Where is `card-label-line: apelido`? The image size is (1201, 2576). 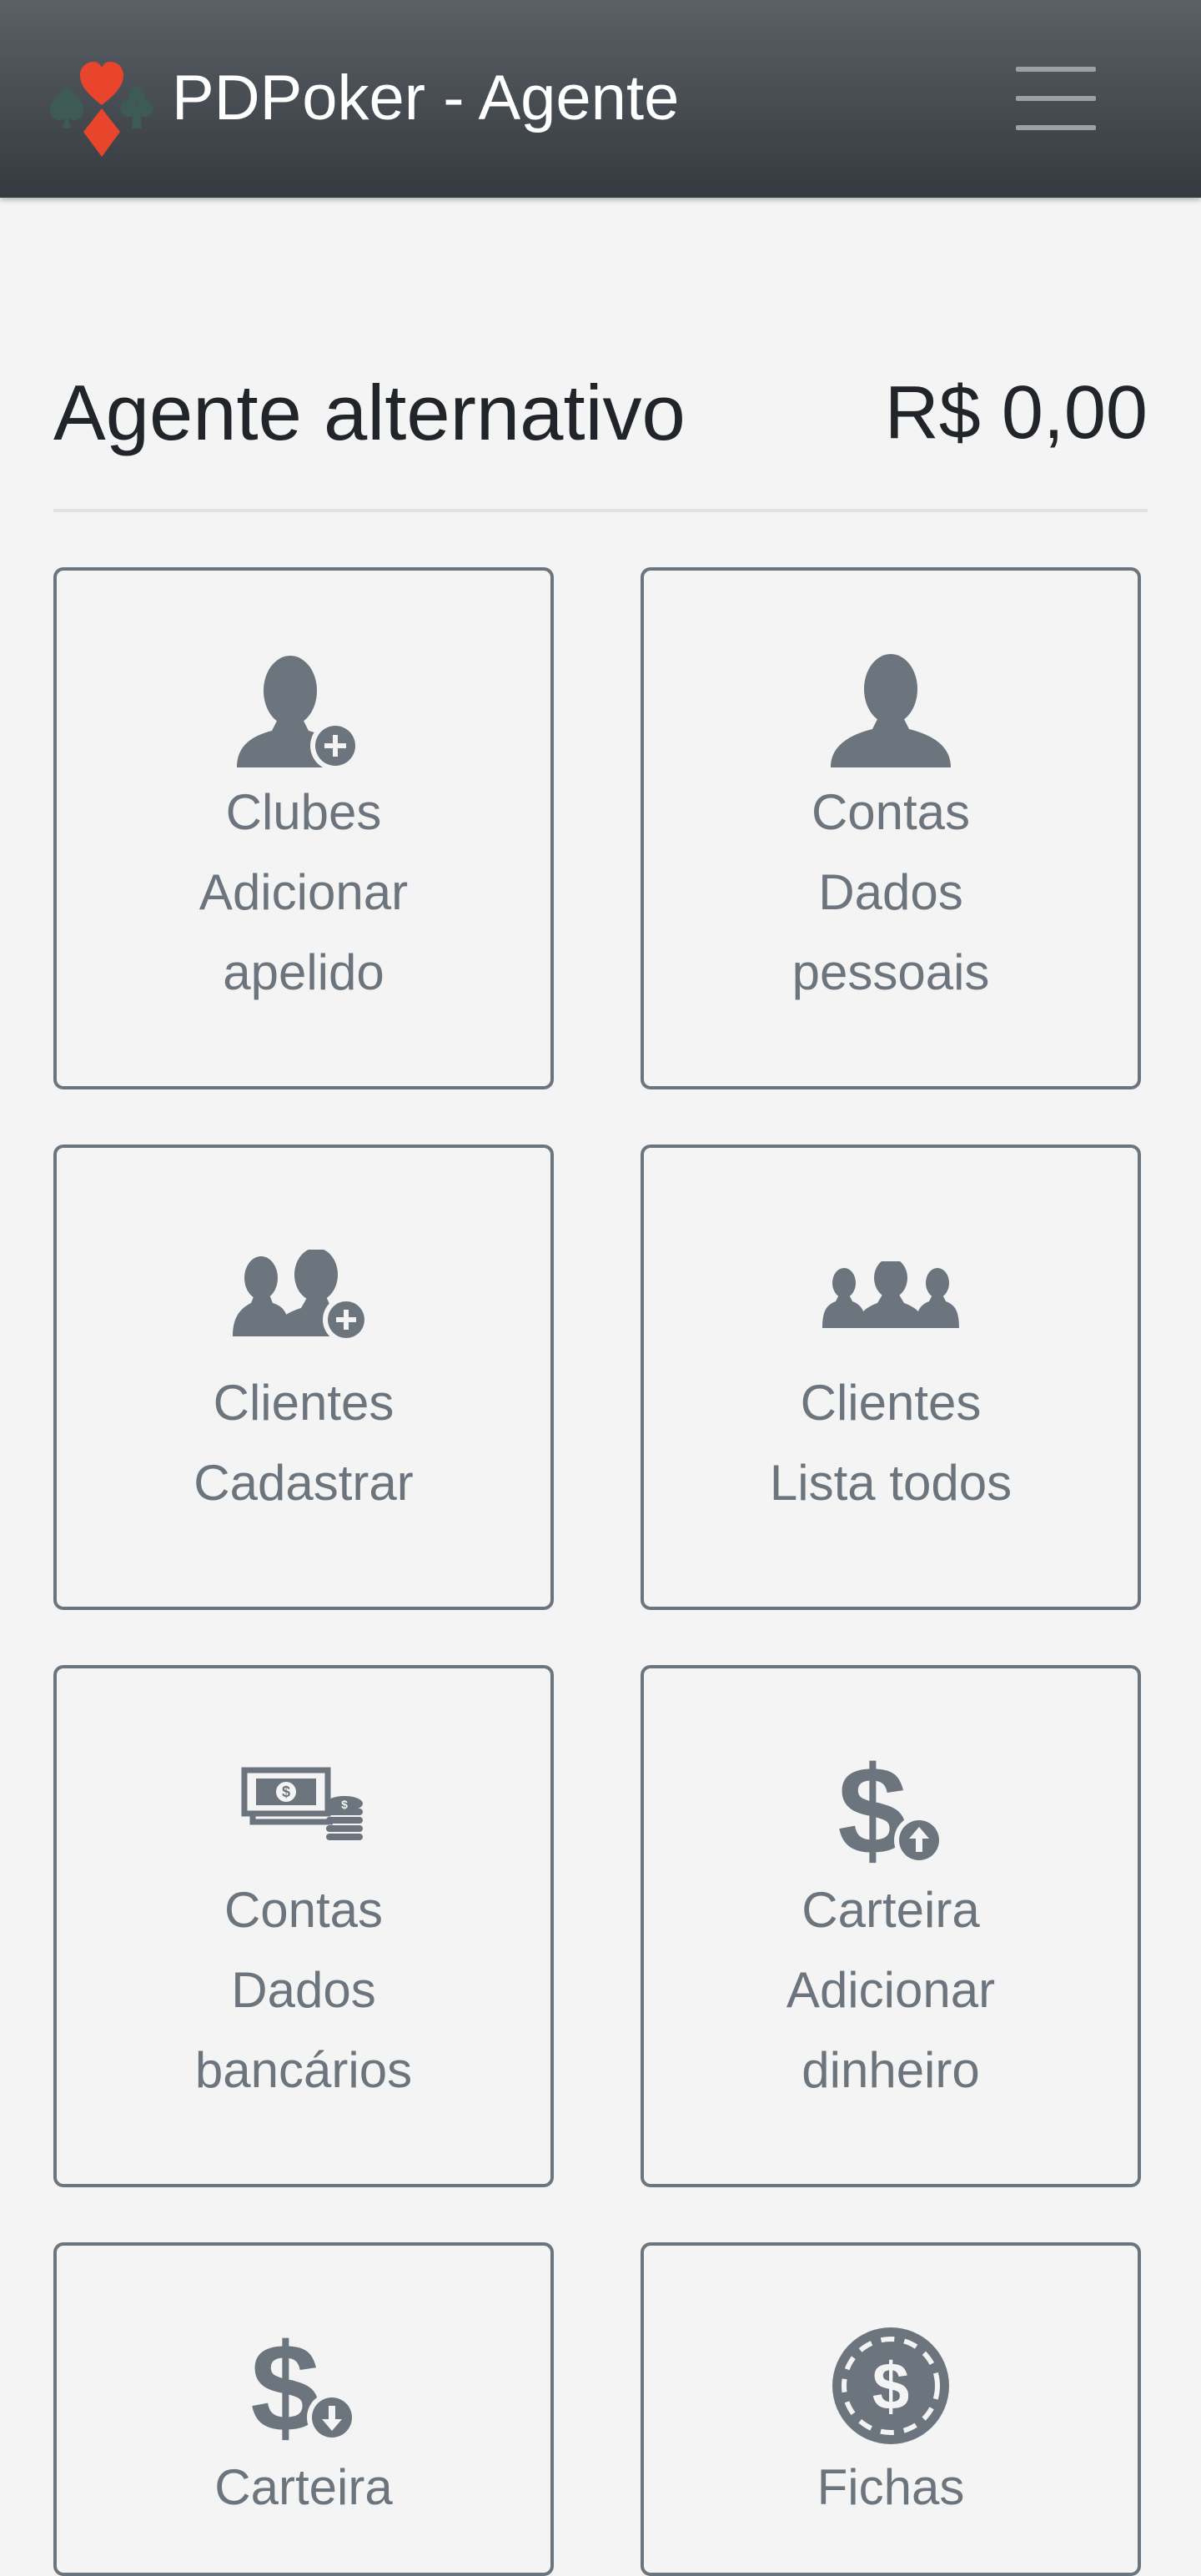
card-label-line: apelido is located at coordinates (304, 972).